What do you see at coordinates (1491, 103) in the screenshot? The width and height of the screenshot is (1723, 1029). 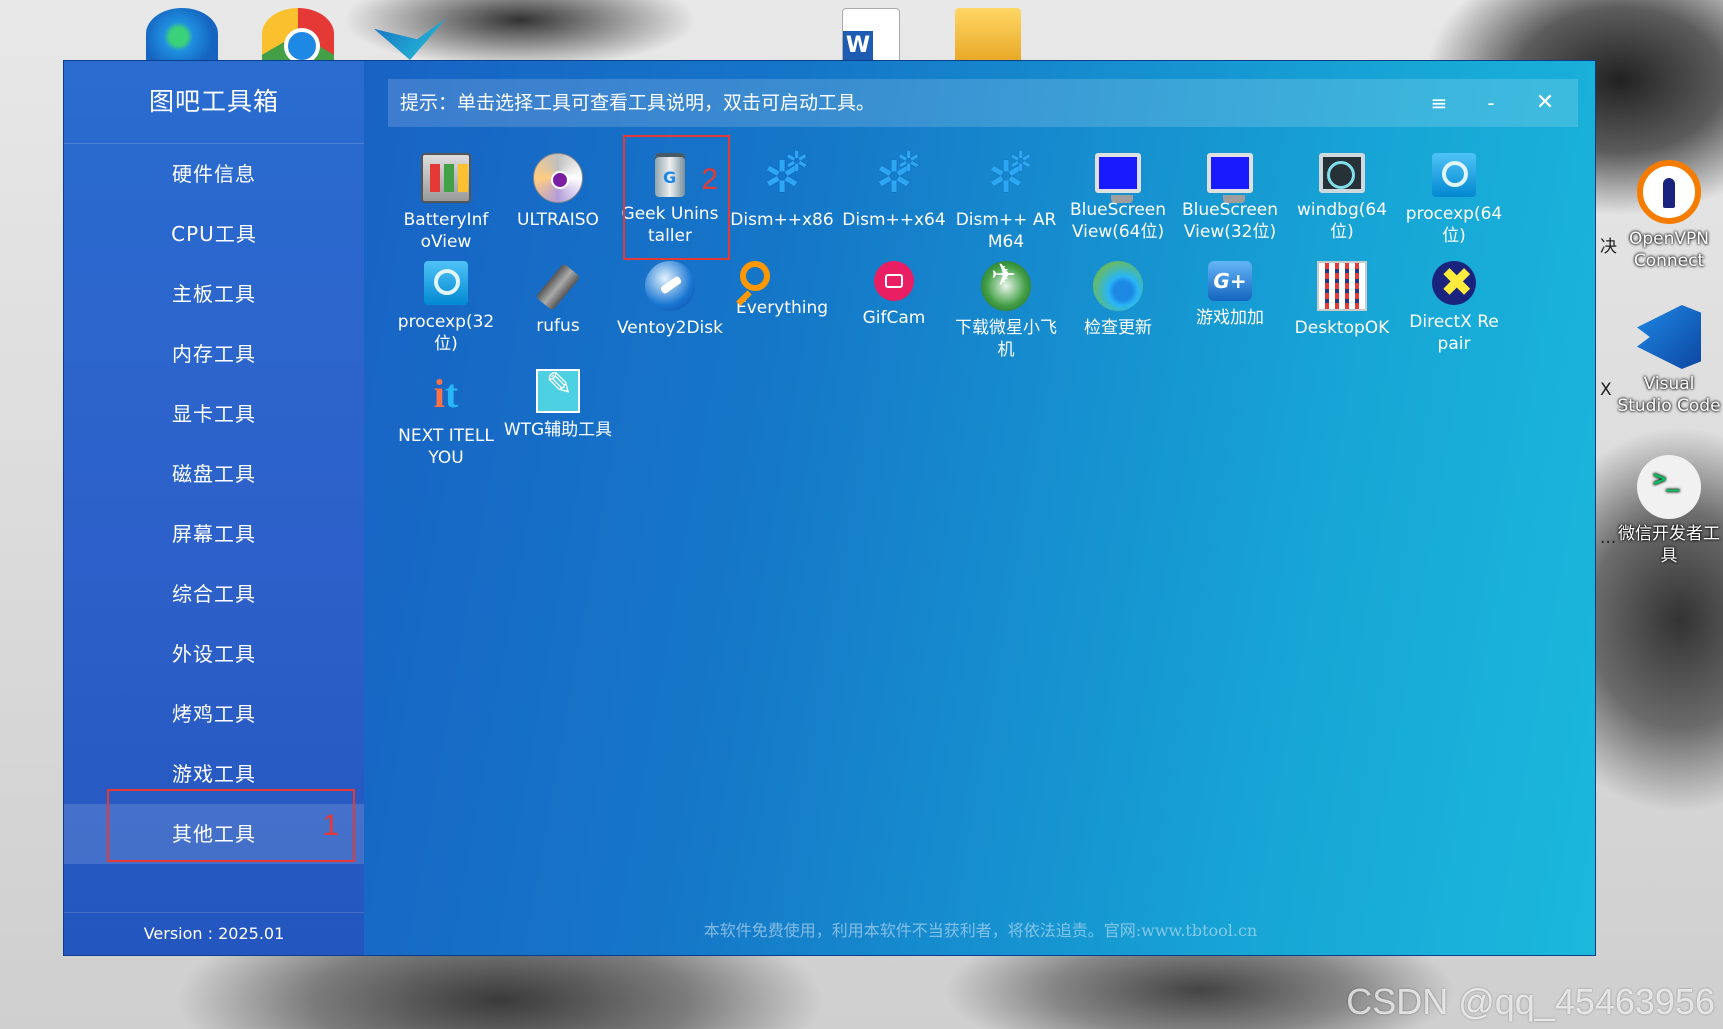 I see `minimize-button: -` at bounding box center [1491, 103].